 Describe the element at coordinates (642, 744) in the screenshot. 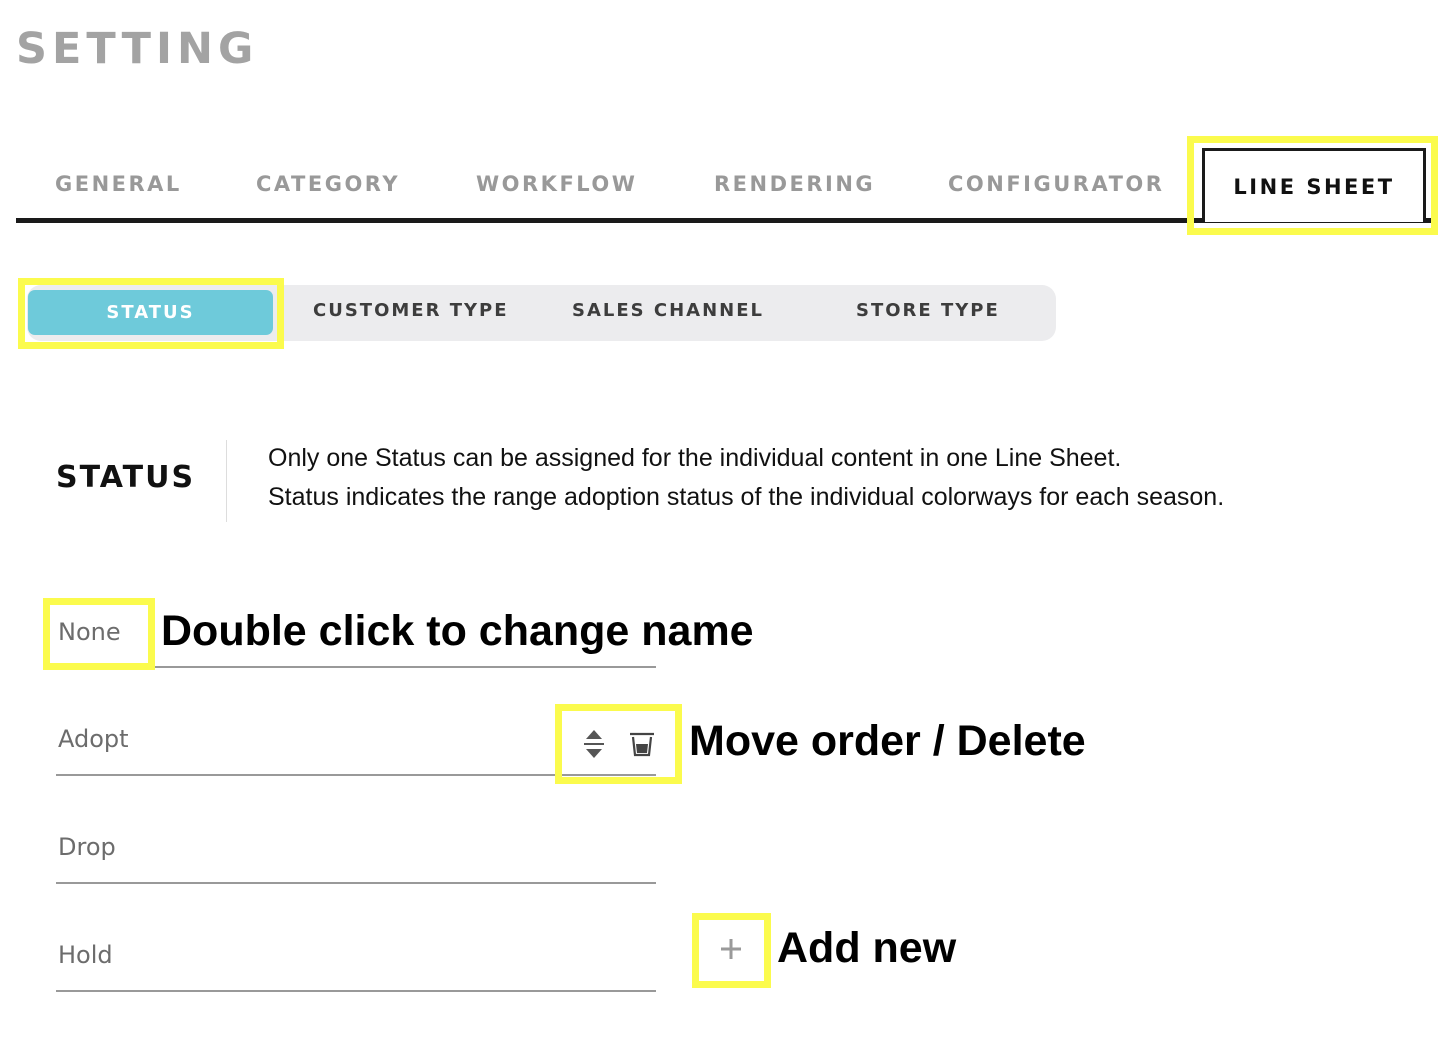

I see `trash-icon` at that location.